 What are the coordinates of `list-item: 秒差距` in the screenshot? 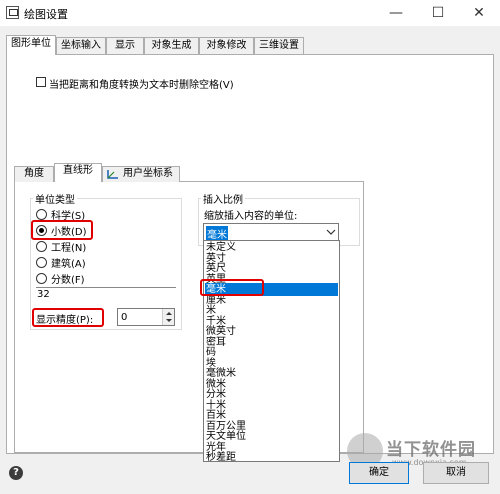 It's located at (271, 456).